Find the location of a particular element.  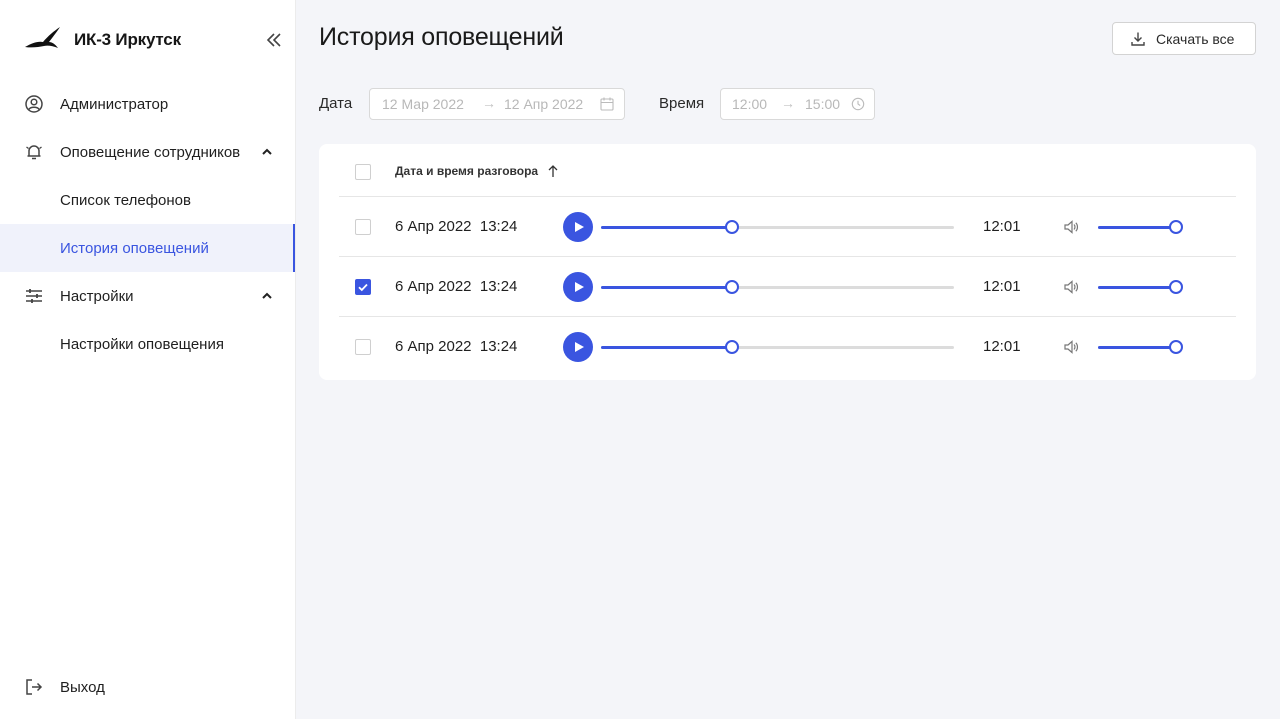

sort-ascending-icon is located at coordinates (553, 171).